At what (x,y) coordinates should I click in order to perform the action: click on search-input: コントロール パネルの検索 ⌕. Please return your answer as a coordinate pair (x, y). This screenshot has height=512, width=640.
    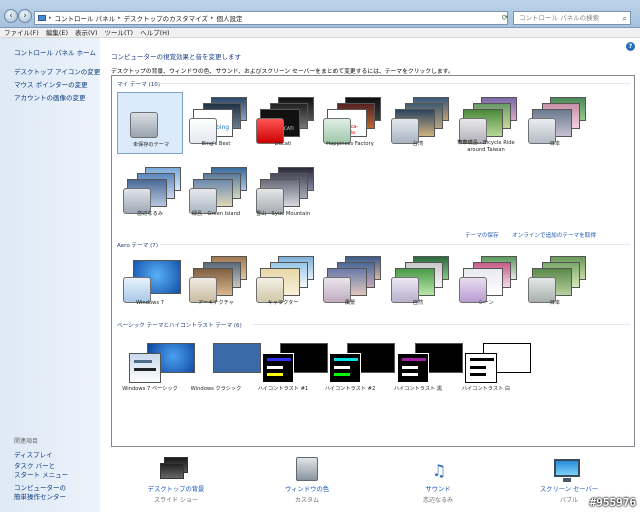
    Looking at the image, I should click on (572, 18).